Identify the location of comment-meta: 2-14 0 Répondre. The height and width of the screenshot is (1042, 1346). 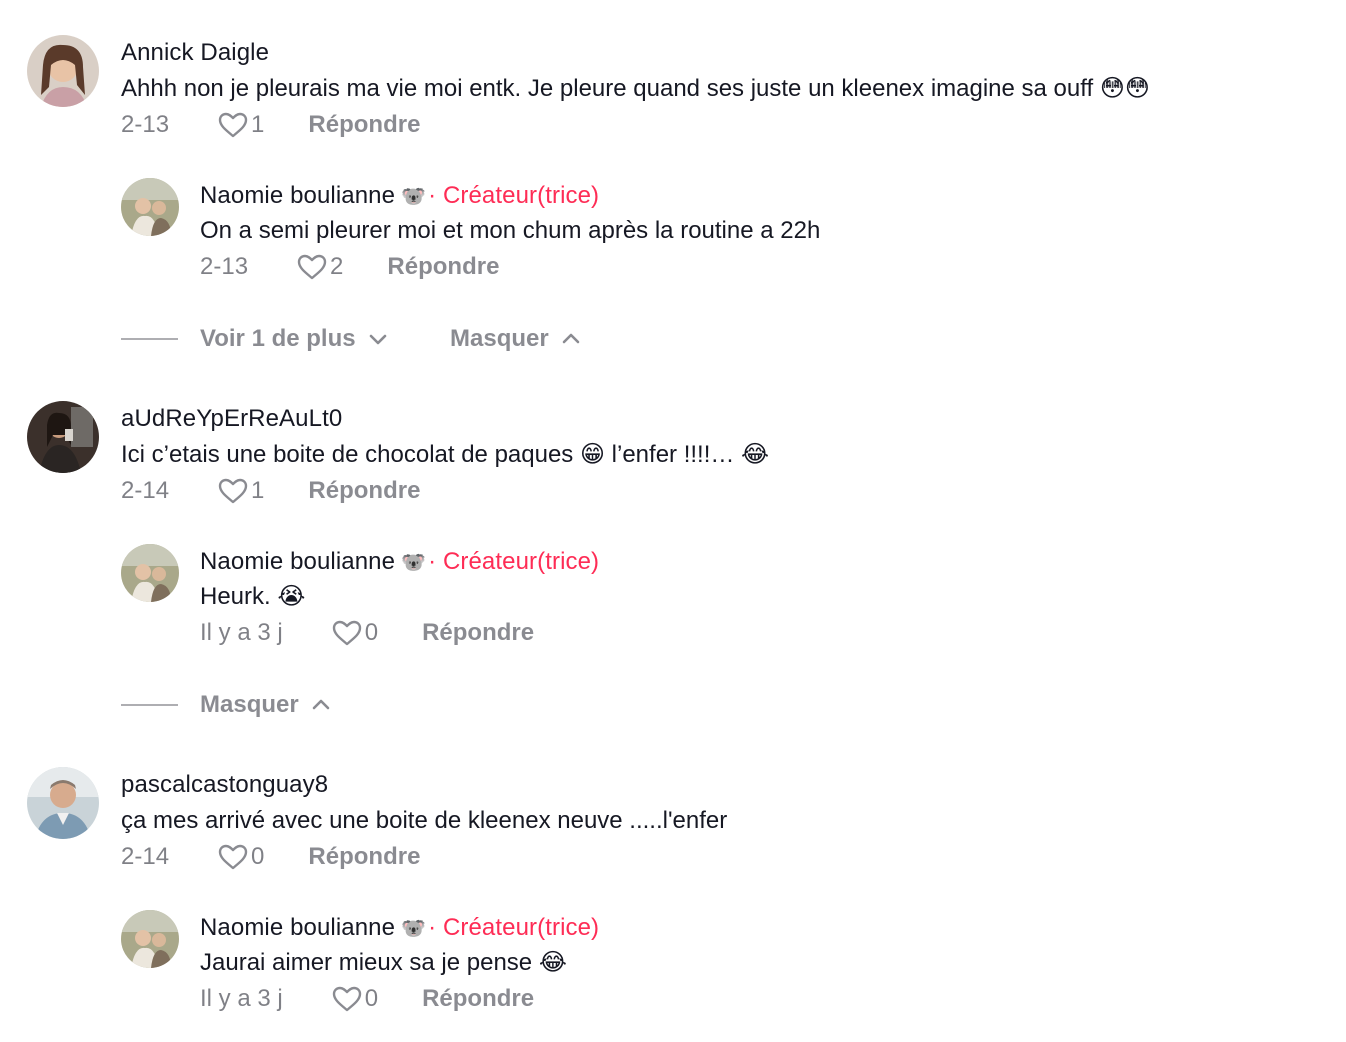
(270, 857).